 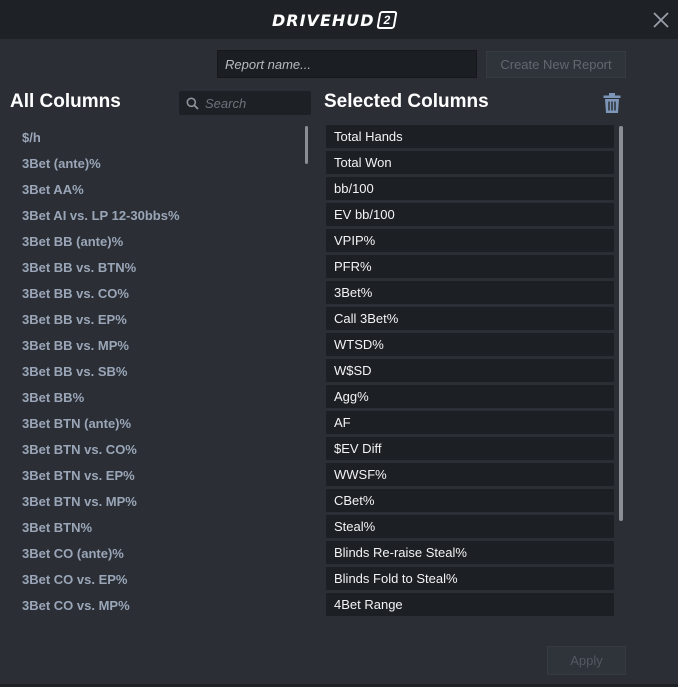 I want to click on selected-column-item: 3Bet%, so click(x=470, y=292).